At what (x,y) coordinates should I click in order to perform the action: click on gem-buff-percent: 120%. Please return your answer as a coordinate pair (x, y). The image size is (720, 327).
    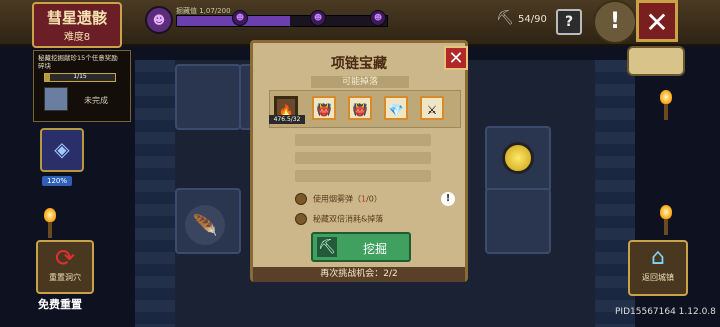
    Looking at the image, I should click on (57, 181).